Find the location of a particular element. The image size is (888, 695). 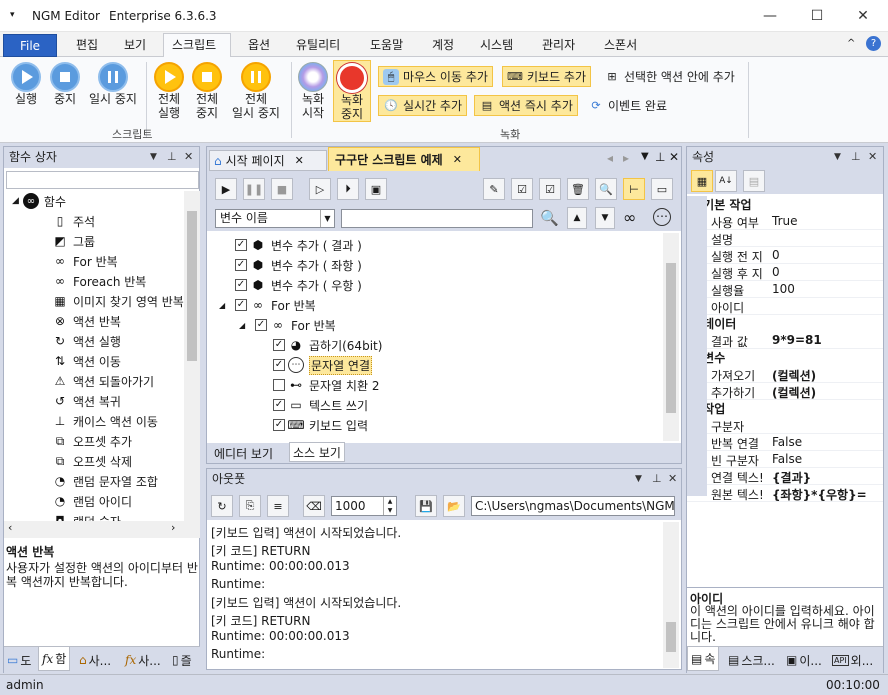

prop-row-add: 추가하기 (컬렉션) is located at coordinates (785, 391).